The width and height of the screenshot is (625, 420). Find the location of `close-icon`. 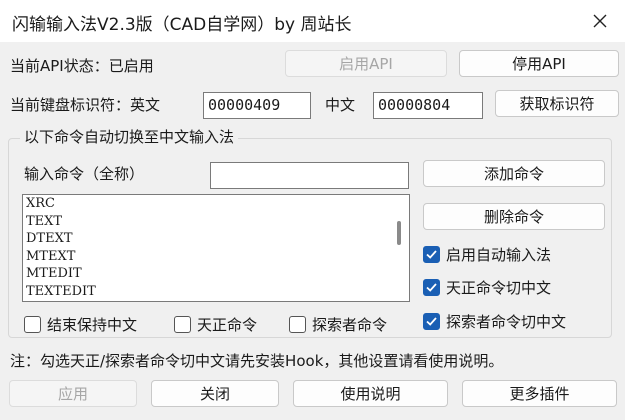

close-icon is located at coordinates (600, 21).